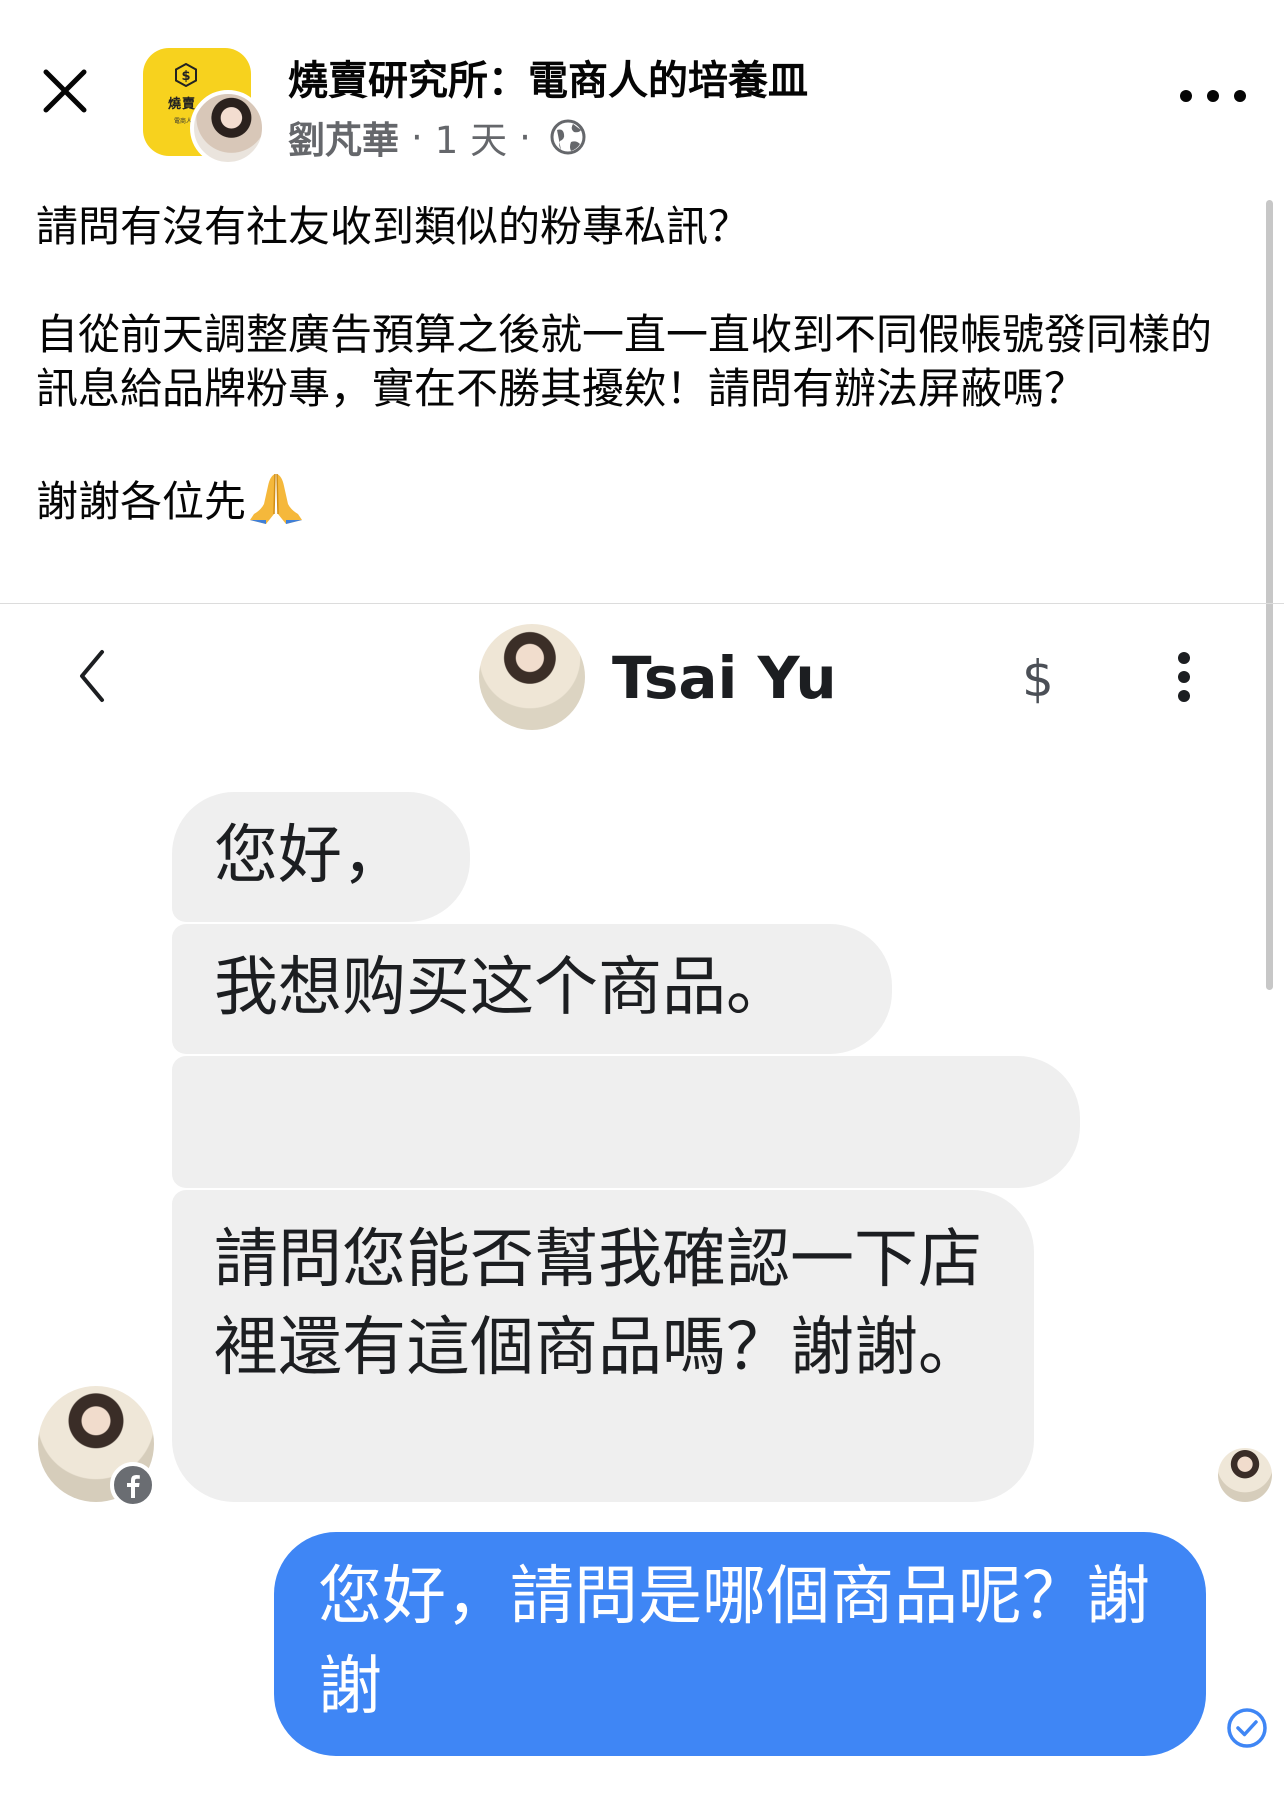  I want to click on post-meta: 劉芃華 · 1 天 ·, so click(437, 137).